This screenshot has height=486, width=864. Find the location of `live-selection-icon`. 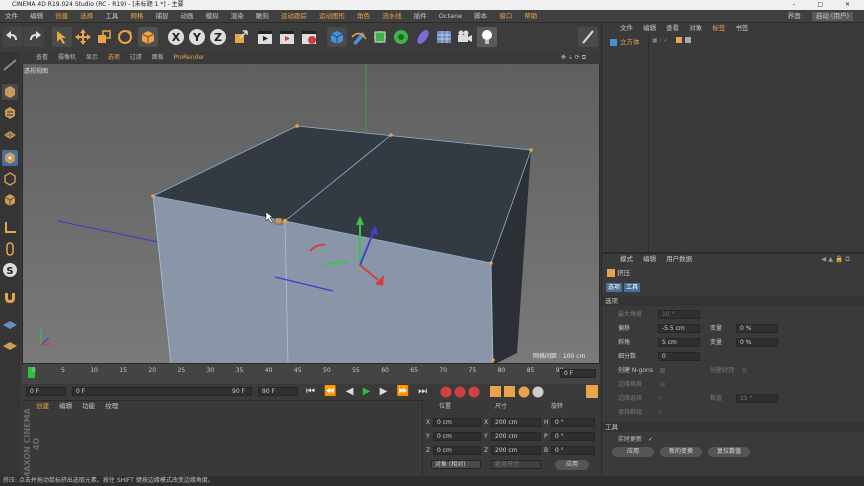

live-selection-icon is located at coordinates (62, 37).